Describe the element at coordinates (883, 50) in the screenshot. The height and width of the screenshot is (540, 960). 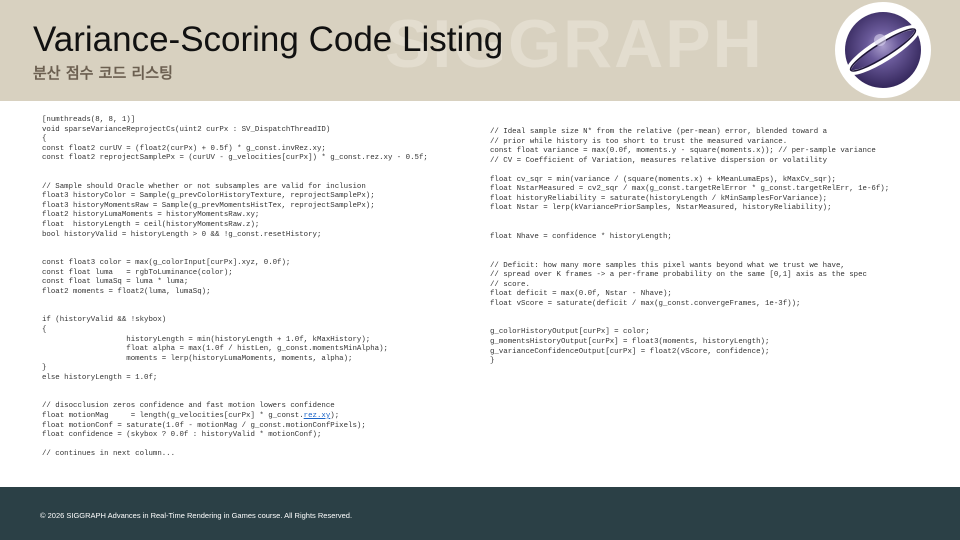
I see `siggraph-logo-icon` at that location.